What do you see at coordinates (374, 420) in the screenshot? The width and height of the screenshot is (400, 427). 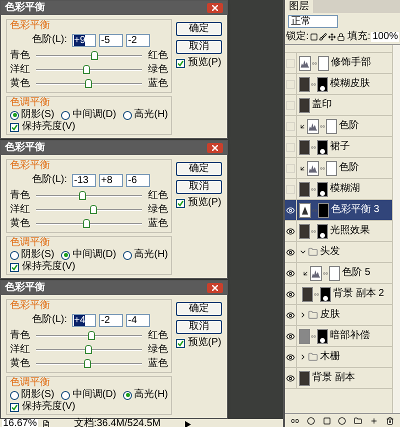 I see `new-layer-icon` at bounding box center [374, 420].